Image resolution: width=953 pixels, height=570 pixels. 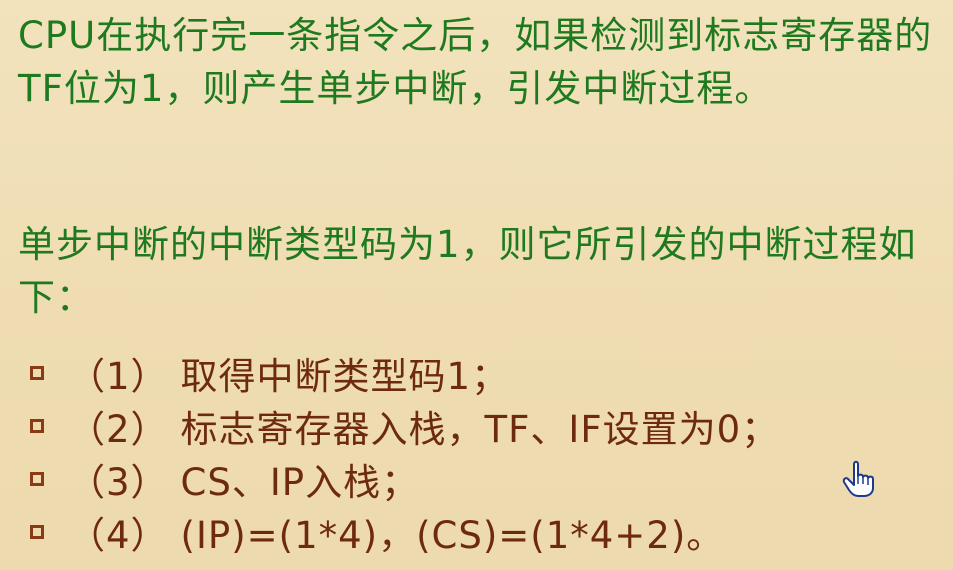 I want to click on step-text: CS、IP入栈；, so click(x=300, y=482).